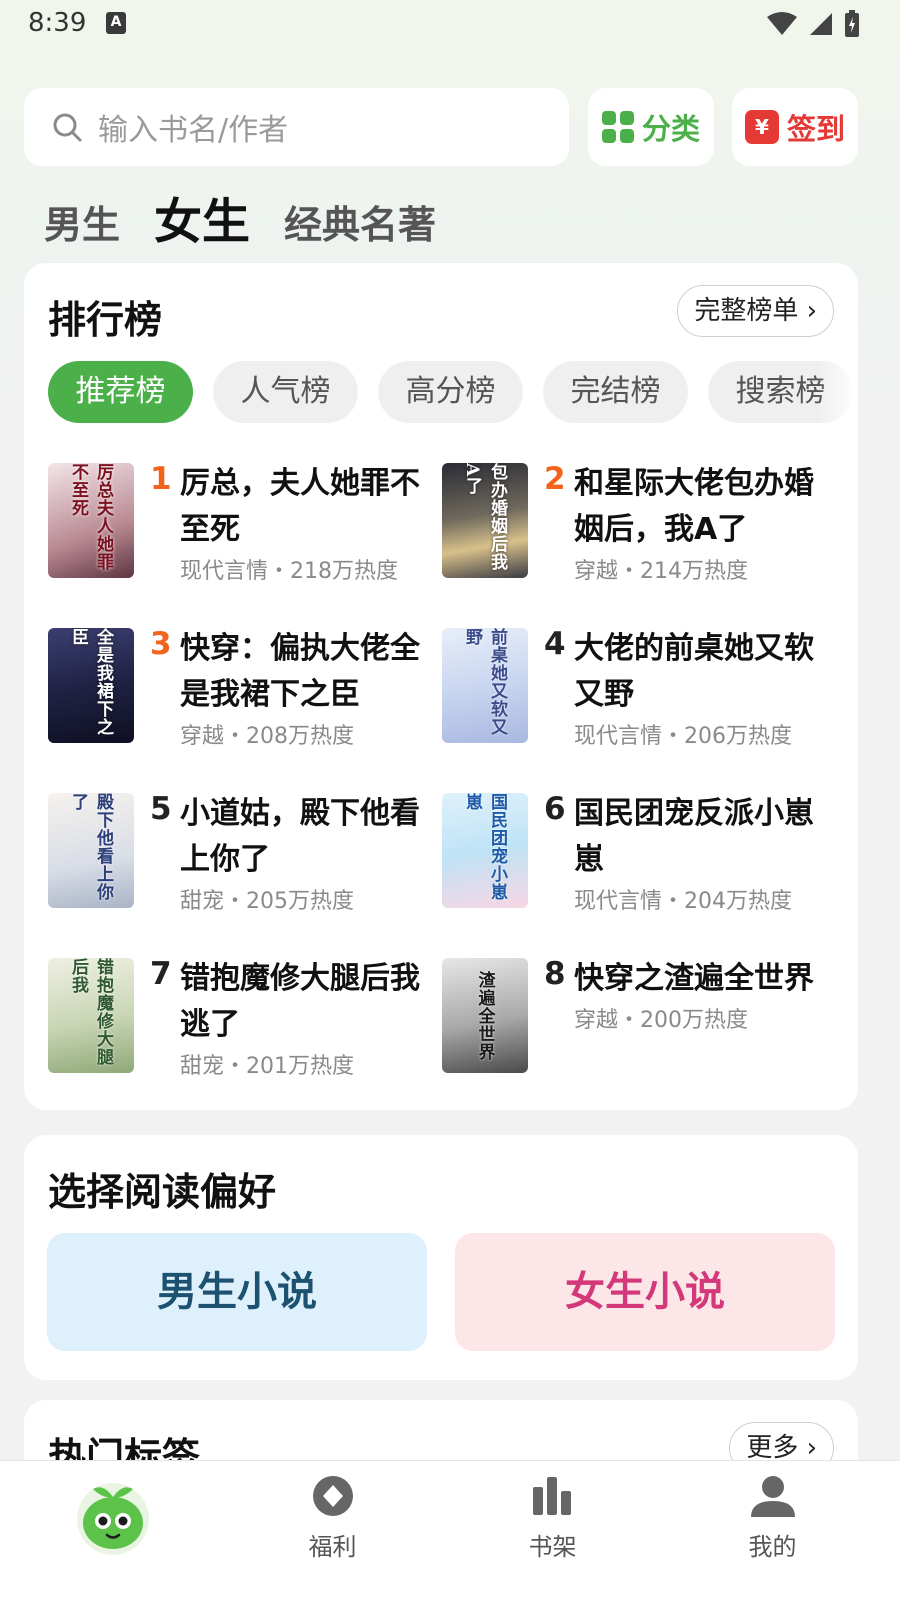 The height and width of the screenshot is (1600, 900). I want to click on book-rank: 7, so click(161, 974).